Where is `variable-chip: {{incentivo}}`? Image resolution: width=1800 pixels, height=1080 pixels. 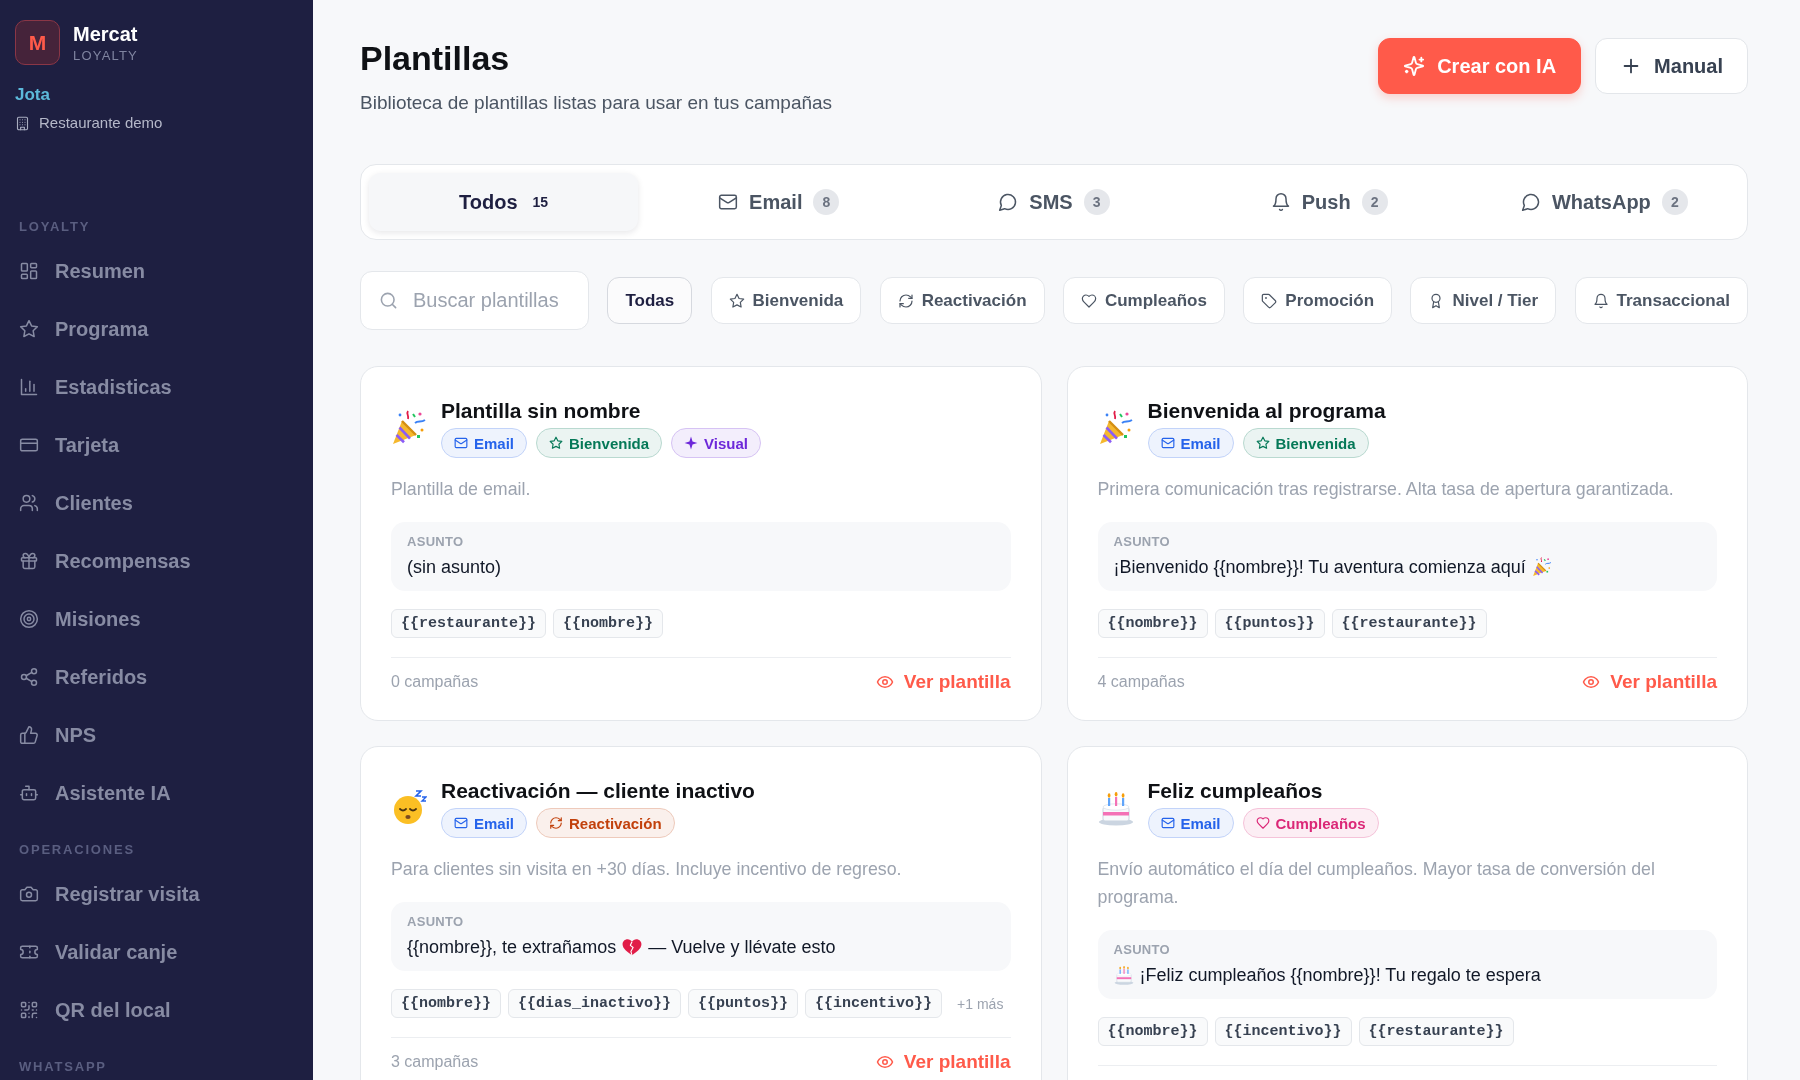
variable-chip: {{incentivo}} is located at coordinates (874, 1003).